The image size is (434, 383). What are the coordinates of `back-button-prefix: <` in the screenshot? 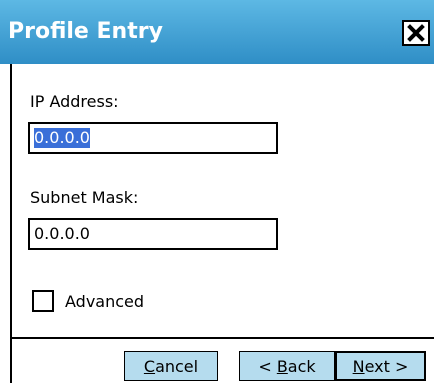 It's located at (267, 366).